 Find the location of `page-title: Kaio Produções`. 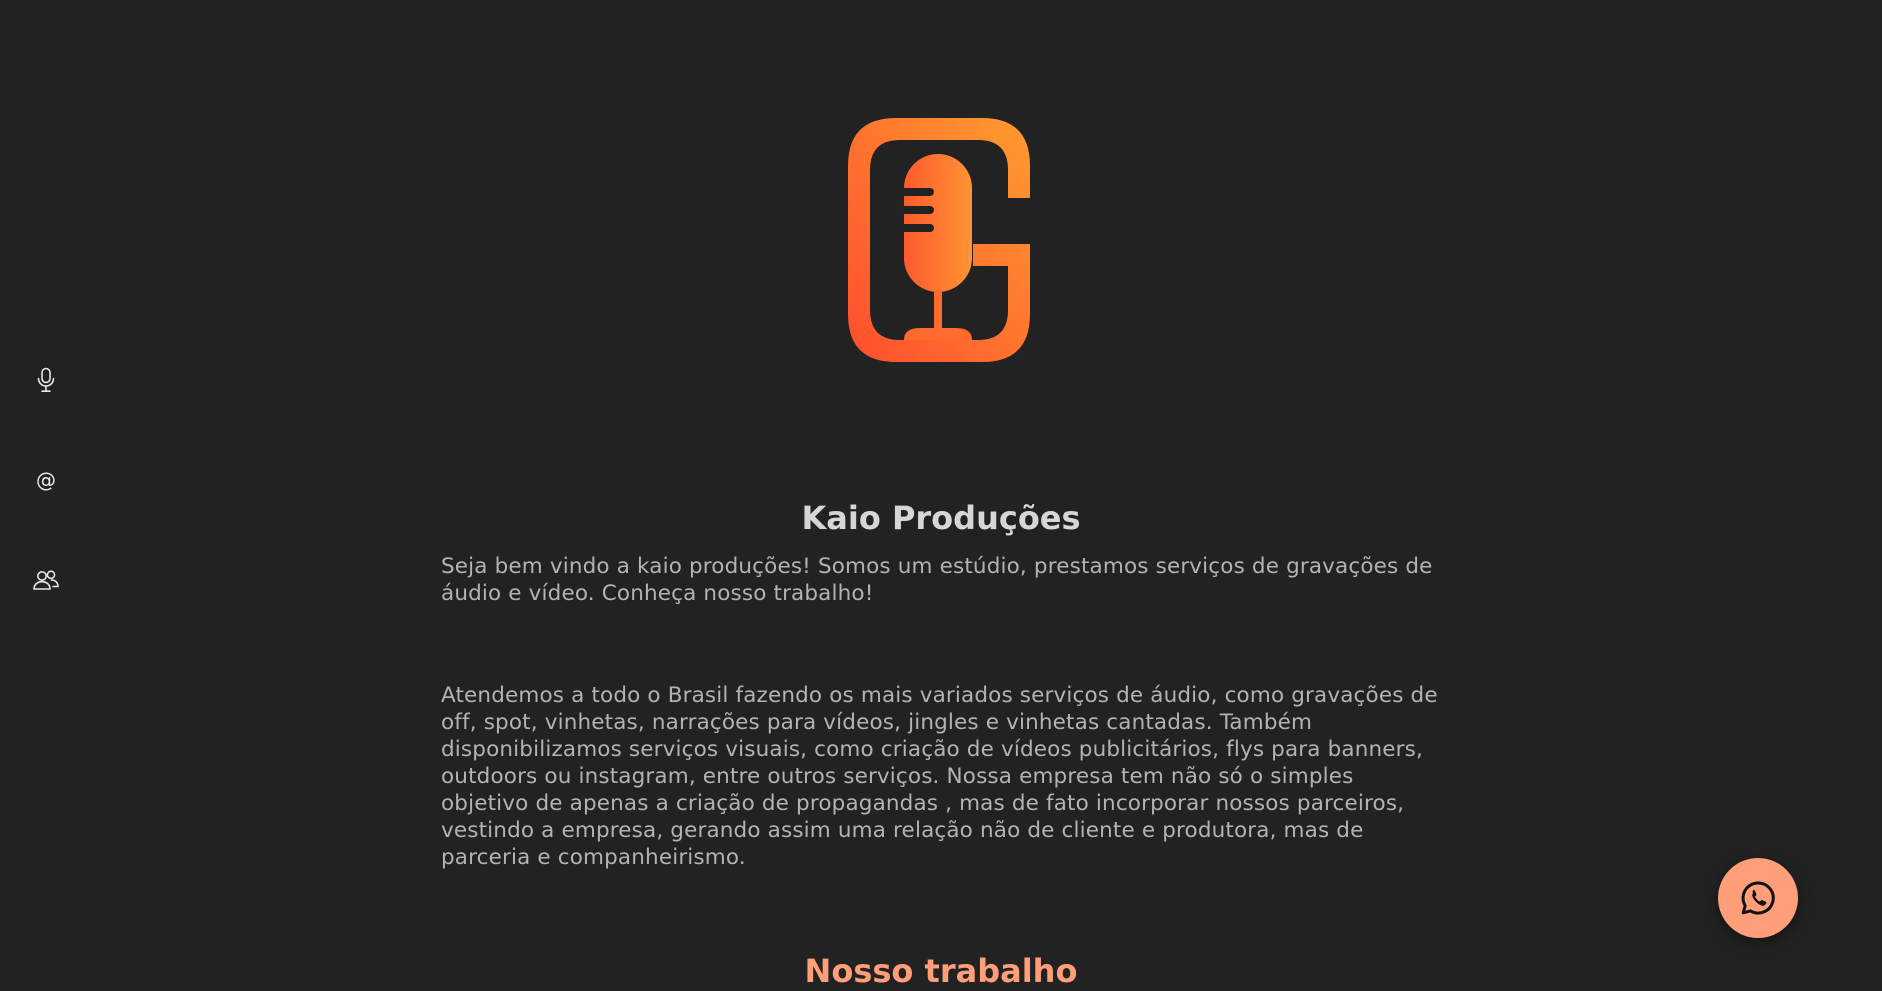

page-title: Kaio Produções is located at coordinates (941, 518).